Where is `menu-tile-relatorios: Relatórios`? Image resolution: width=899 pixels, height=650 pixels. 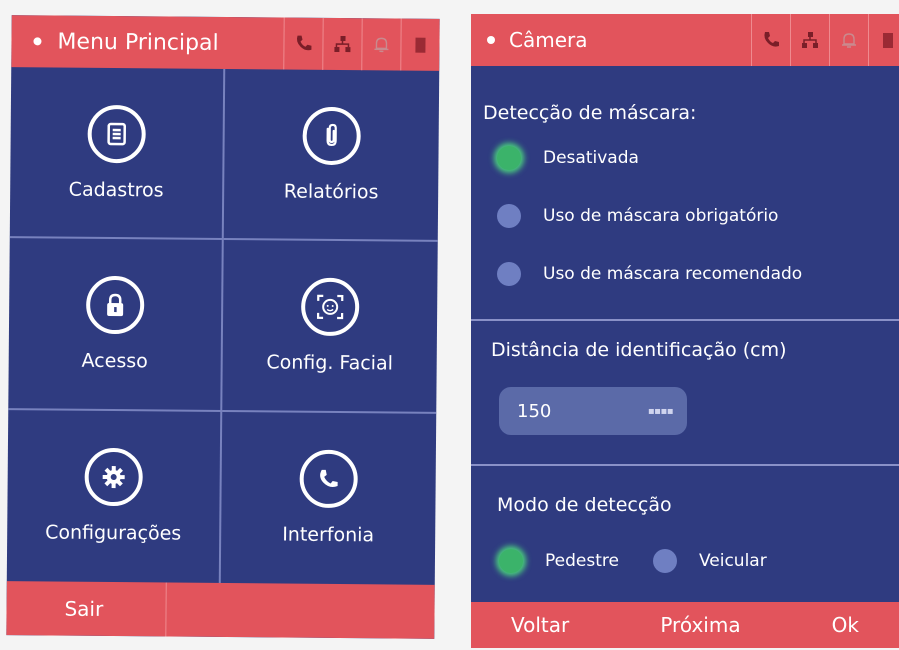
menu-tile-relatorios: Relatórios is located at coordinates (331, 156).